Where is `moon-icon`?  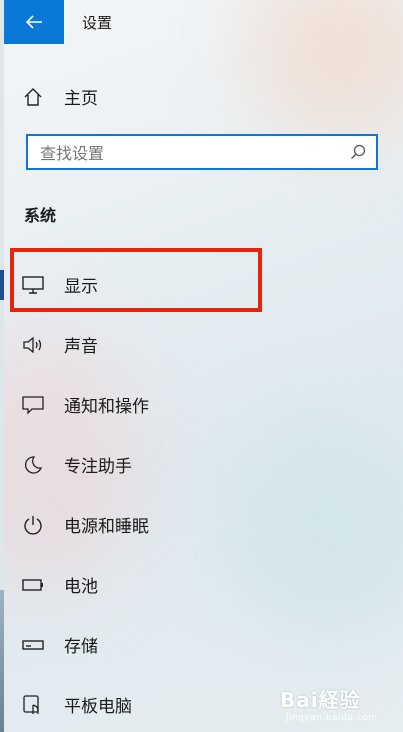 moon-icon is located at coordinates (33, 465).